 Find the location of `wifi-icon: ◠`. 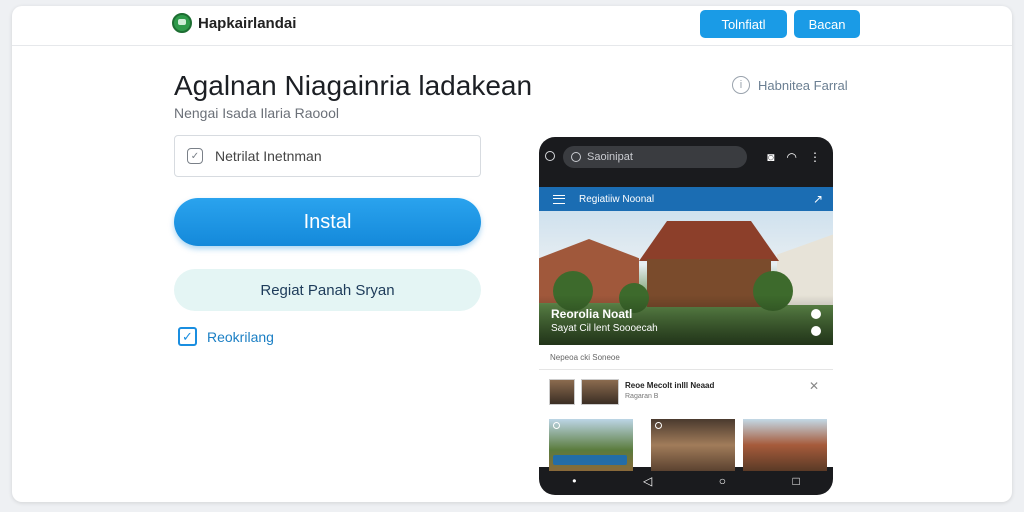

wifi-icon: ◠ is located at coordinates (791, 157).